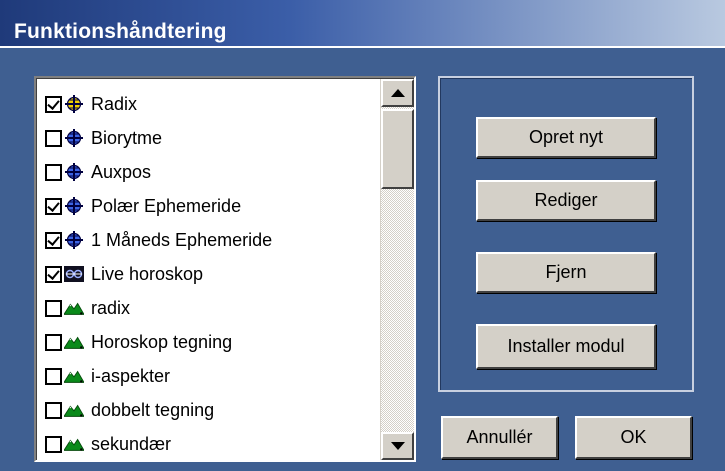 This screenshot has width=725, height=471. What do you see at coordinates (147, 273) in the screenshot?
I see `item-label: Live horoskop` at bounding box center [147, 273].